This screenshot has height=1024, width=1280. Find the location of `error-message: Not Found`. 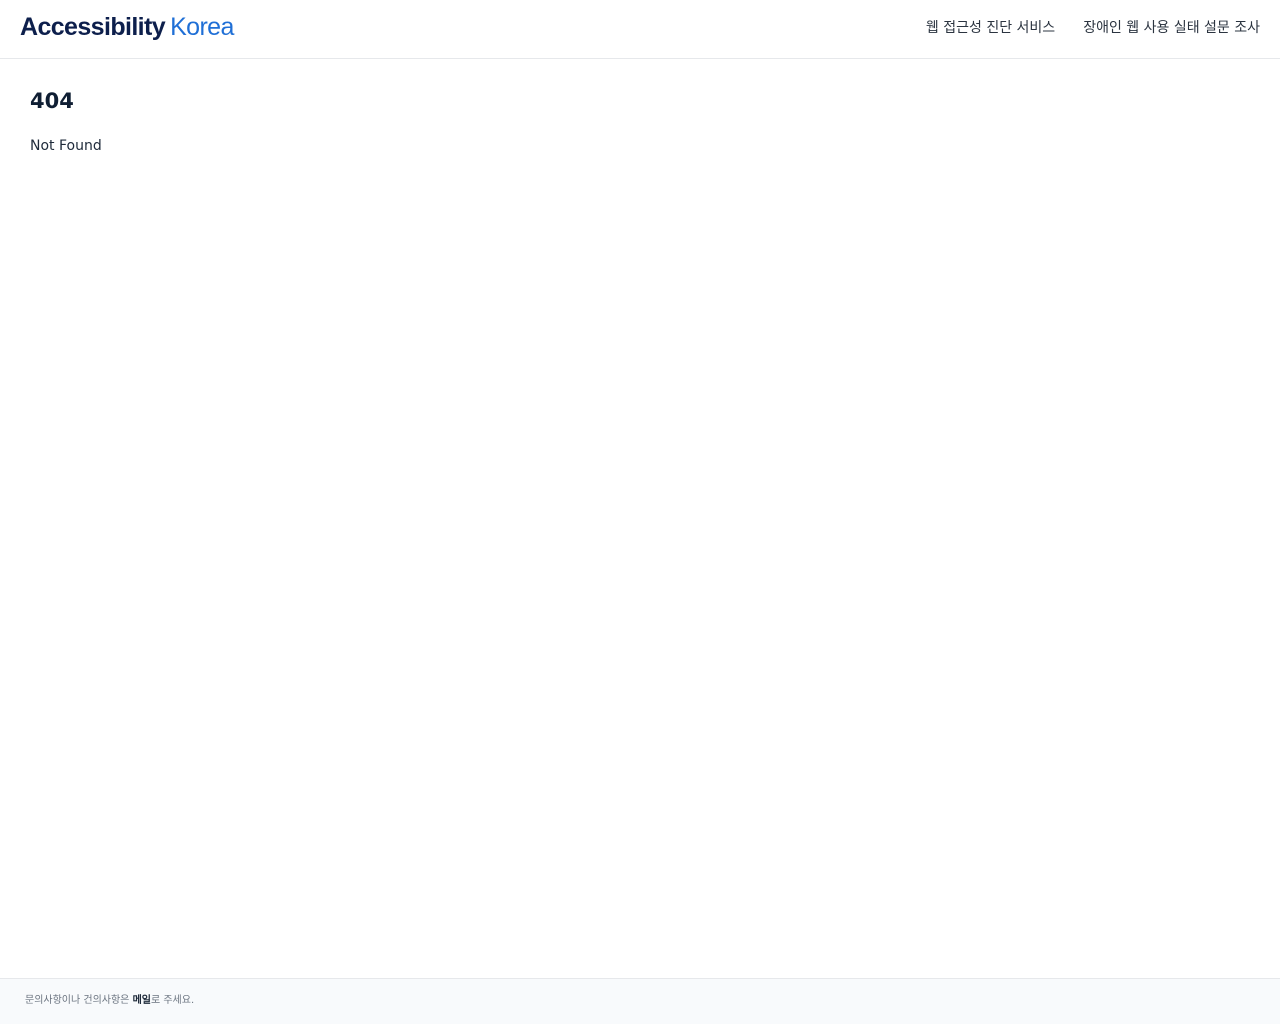

error-message: Not Found is located at coordinates (66, 146).